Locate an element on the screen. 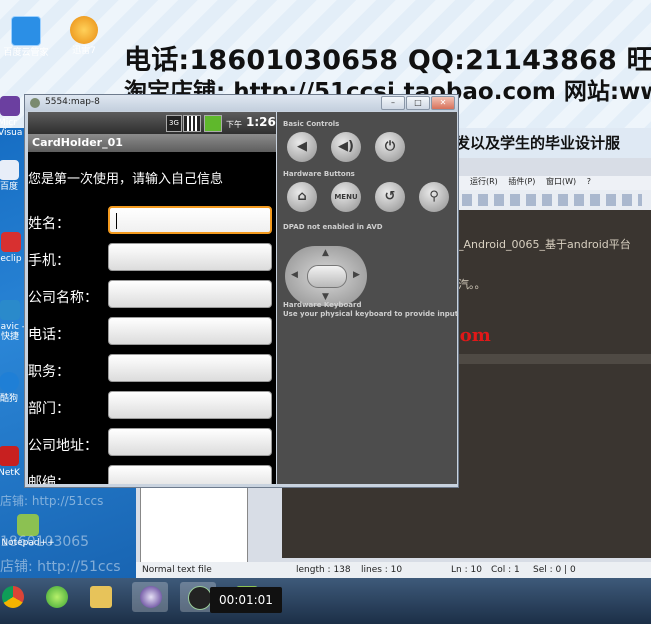  desktop-icon-baidu-cloud: 百度云管家 is located at coordinates (26, 37).